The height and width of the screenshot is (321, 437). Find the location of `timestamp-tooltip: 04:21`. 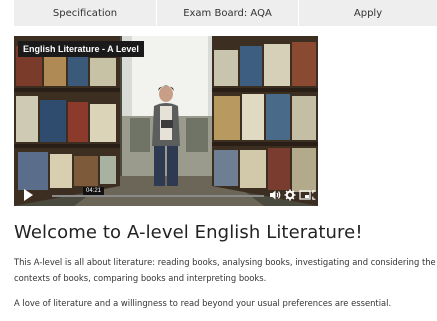

timestamp-tooltip: 04:21 is located at coordinates (94, 191).